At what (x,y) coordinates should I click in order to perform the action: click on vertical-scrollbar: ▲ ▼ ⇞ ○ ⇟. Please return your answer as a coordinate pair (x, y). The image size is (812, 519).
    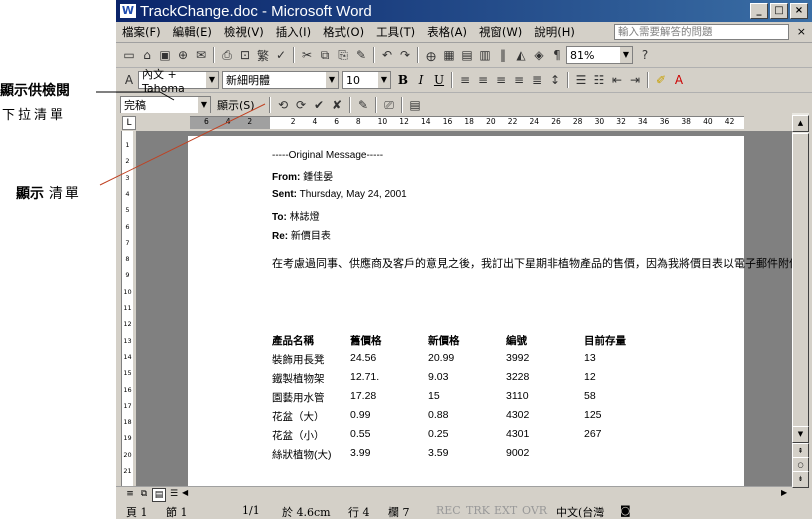
    Looking at the image, I should click on (800, 300).